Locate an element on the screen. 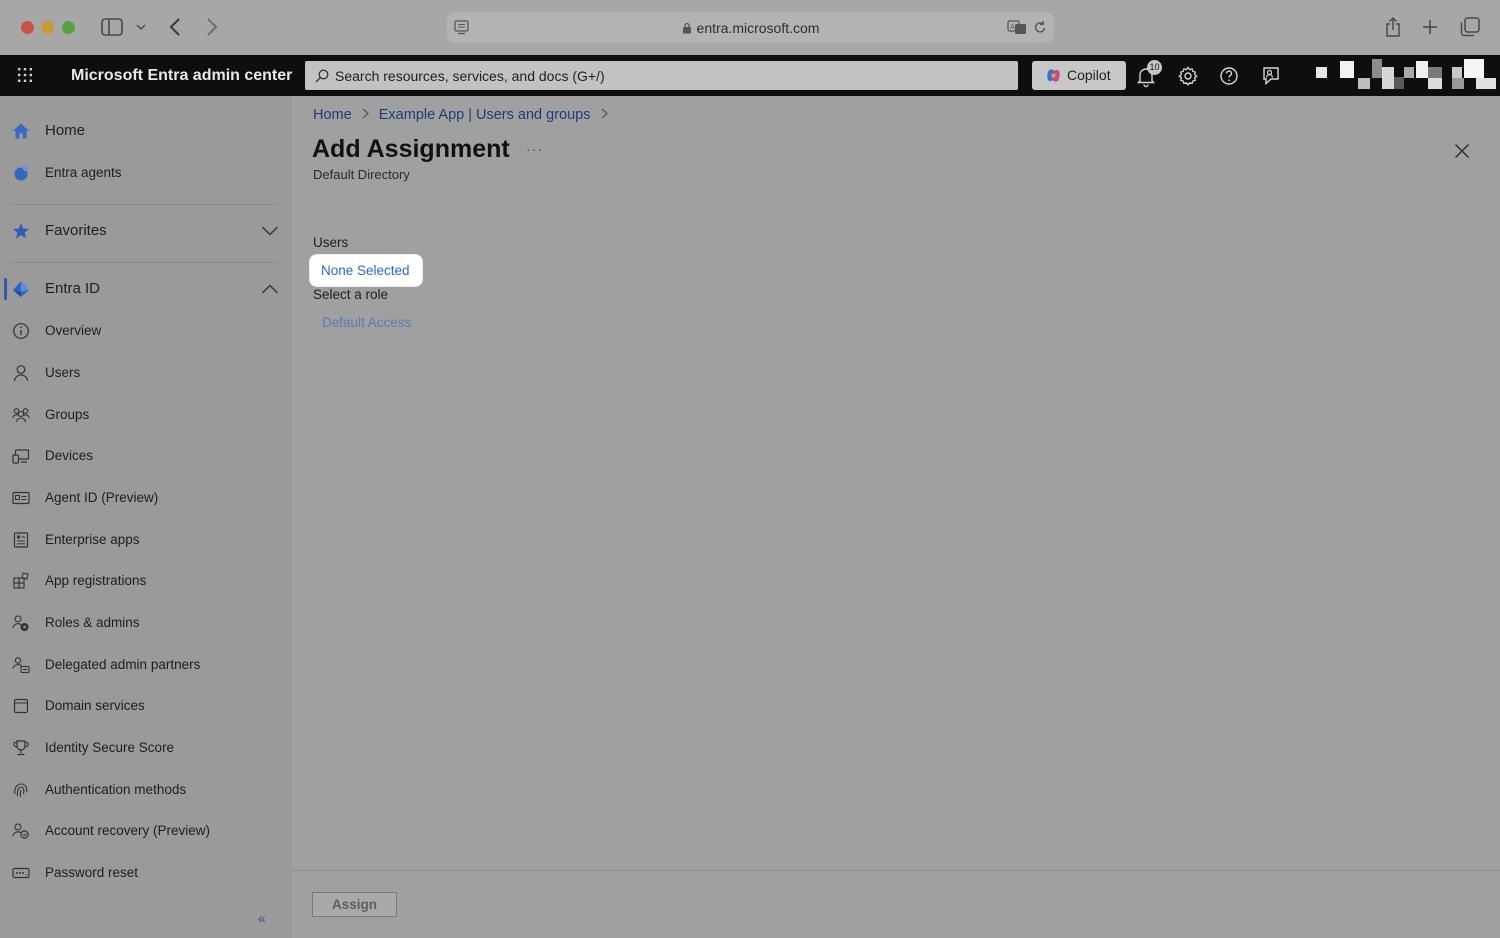 This screenshot has width=1500, height=938. window-minimize-button is located at coordinates (47, 27).